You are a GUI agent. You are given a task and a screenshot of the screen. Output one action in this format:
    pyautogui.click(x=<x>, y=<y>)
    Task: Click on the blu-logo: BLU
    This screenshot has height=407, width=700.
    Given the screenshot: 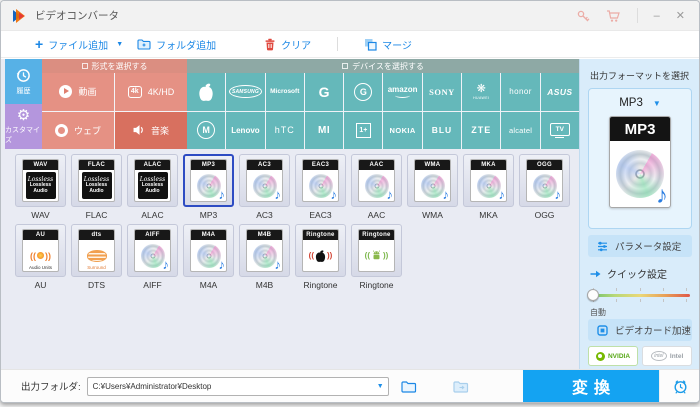 What is the action you would take?
    pyautogui.click(x=442, y=130)
    